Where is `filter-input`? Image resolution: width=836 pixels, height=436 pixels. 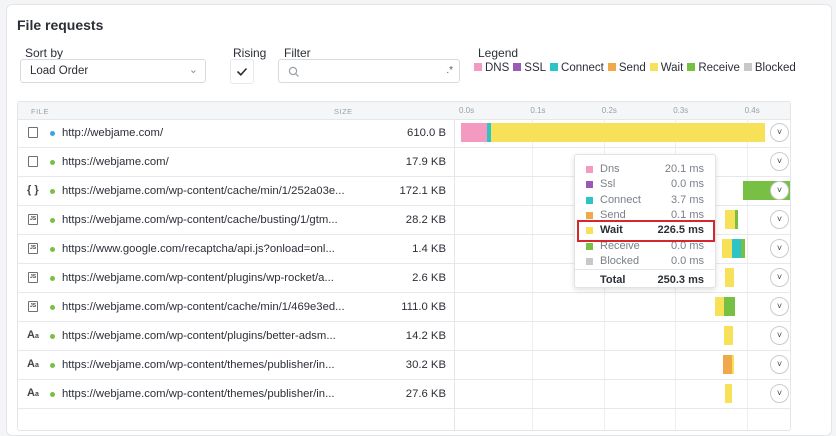 filter-input is located at coordinates (370, 71).